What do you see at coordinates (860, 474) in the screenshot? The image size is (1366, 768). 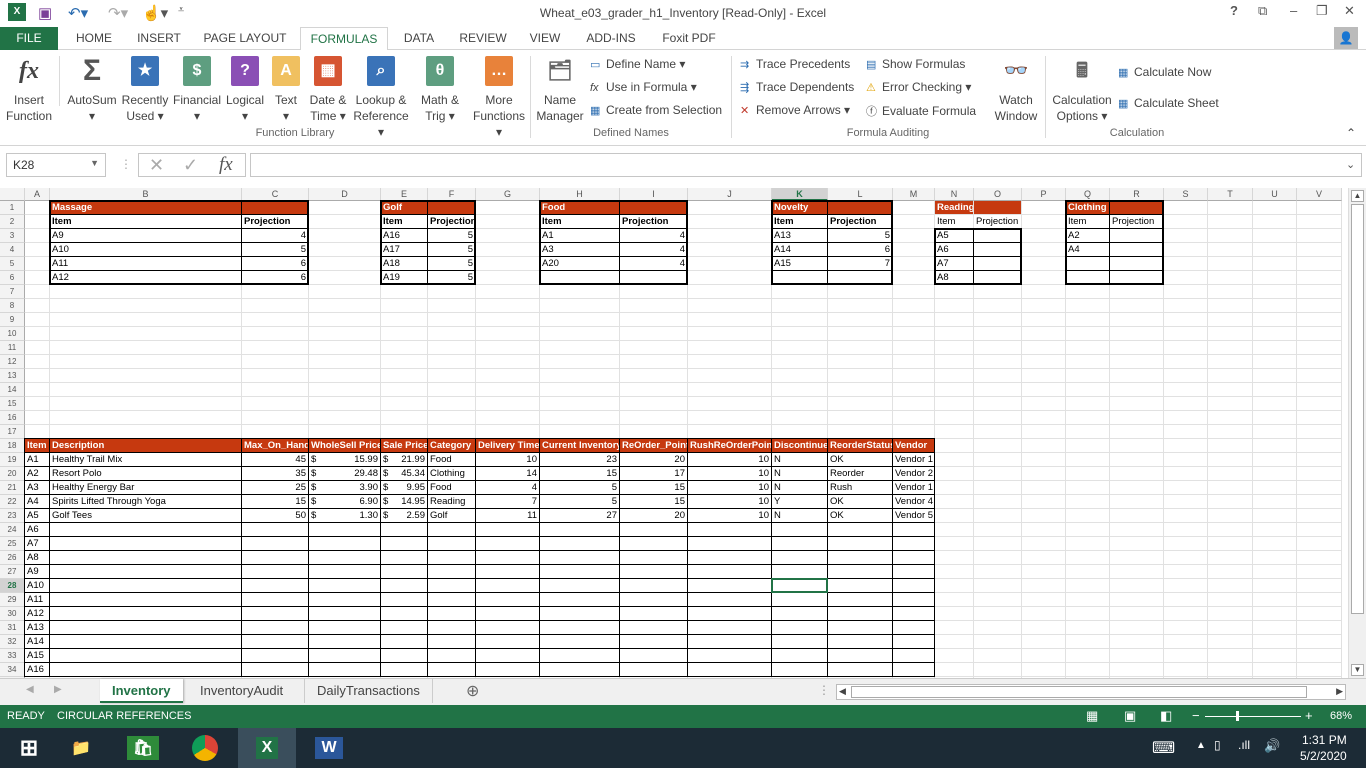 I see `cell-L20: Reorder` at bounding box center [860, 474].